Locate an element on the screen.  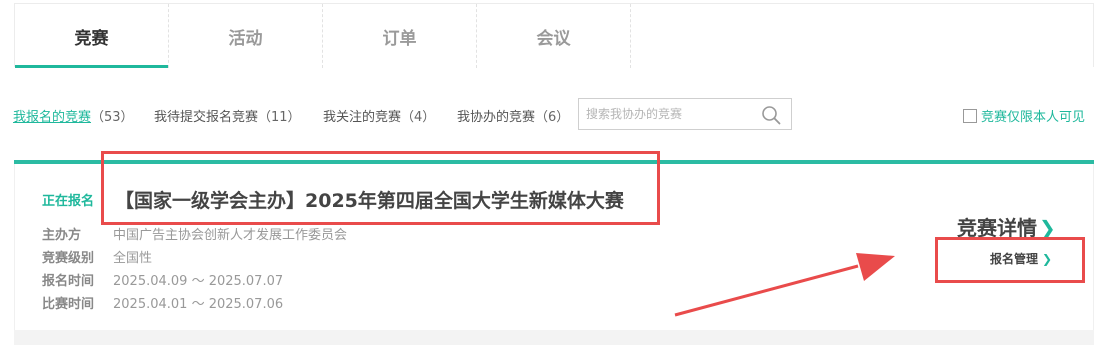
signup-time-row: 报名时间 2025.04.09 ～ 2025.07.07 is located at coordinates (162, 279).